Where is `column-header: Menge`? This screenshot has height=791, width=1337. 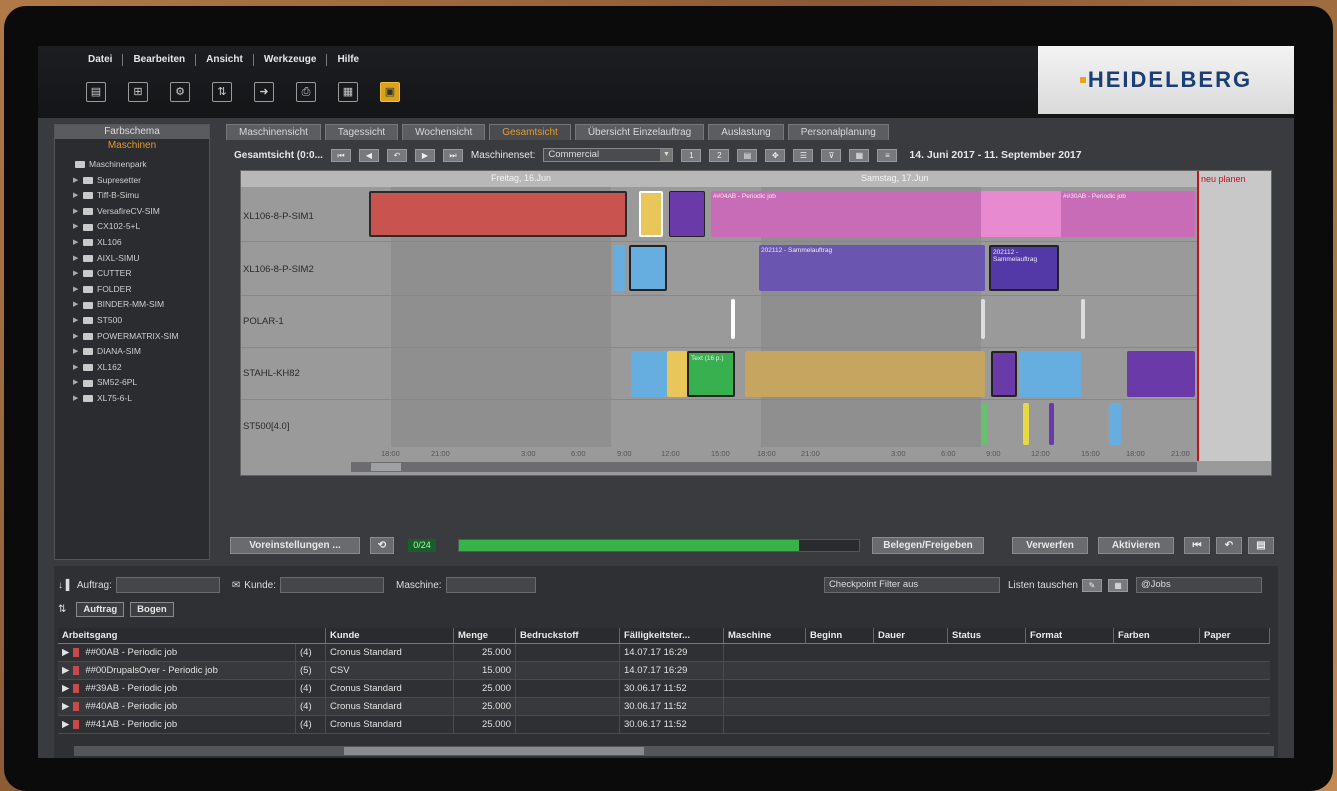
column-header: Menge is located at coordinates (485, 635).